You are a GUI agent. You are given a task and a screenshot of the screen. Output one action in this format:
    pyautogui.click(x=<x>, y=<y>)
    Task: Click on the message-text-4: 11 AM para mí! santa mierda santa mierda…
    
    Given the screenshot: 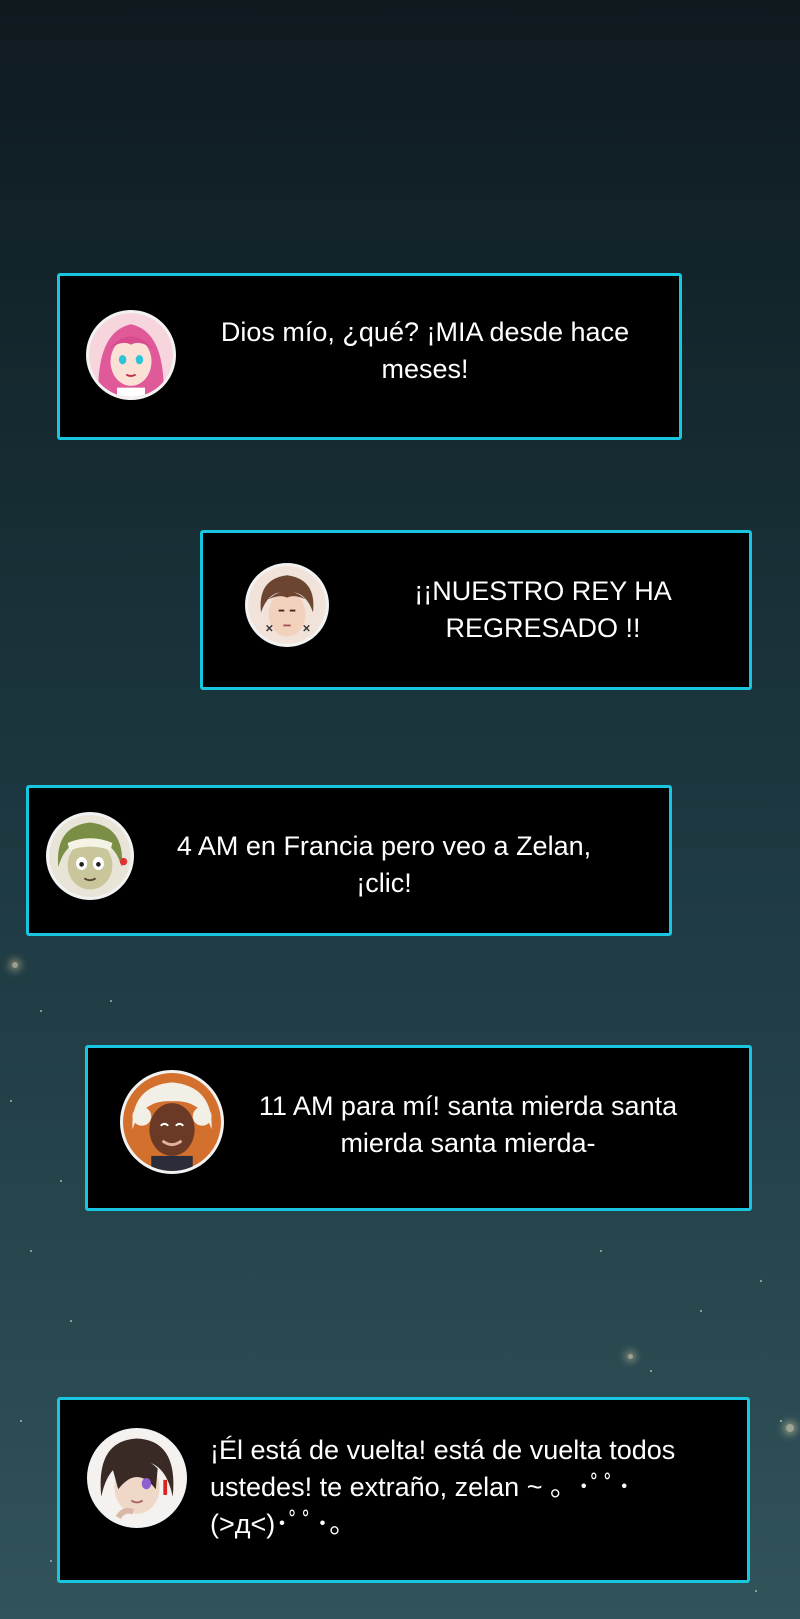 What is the action you would take?
    pyautogui.click(x=468, y=1124)
    